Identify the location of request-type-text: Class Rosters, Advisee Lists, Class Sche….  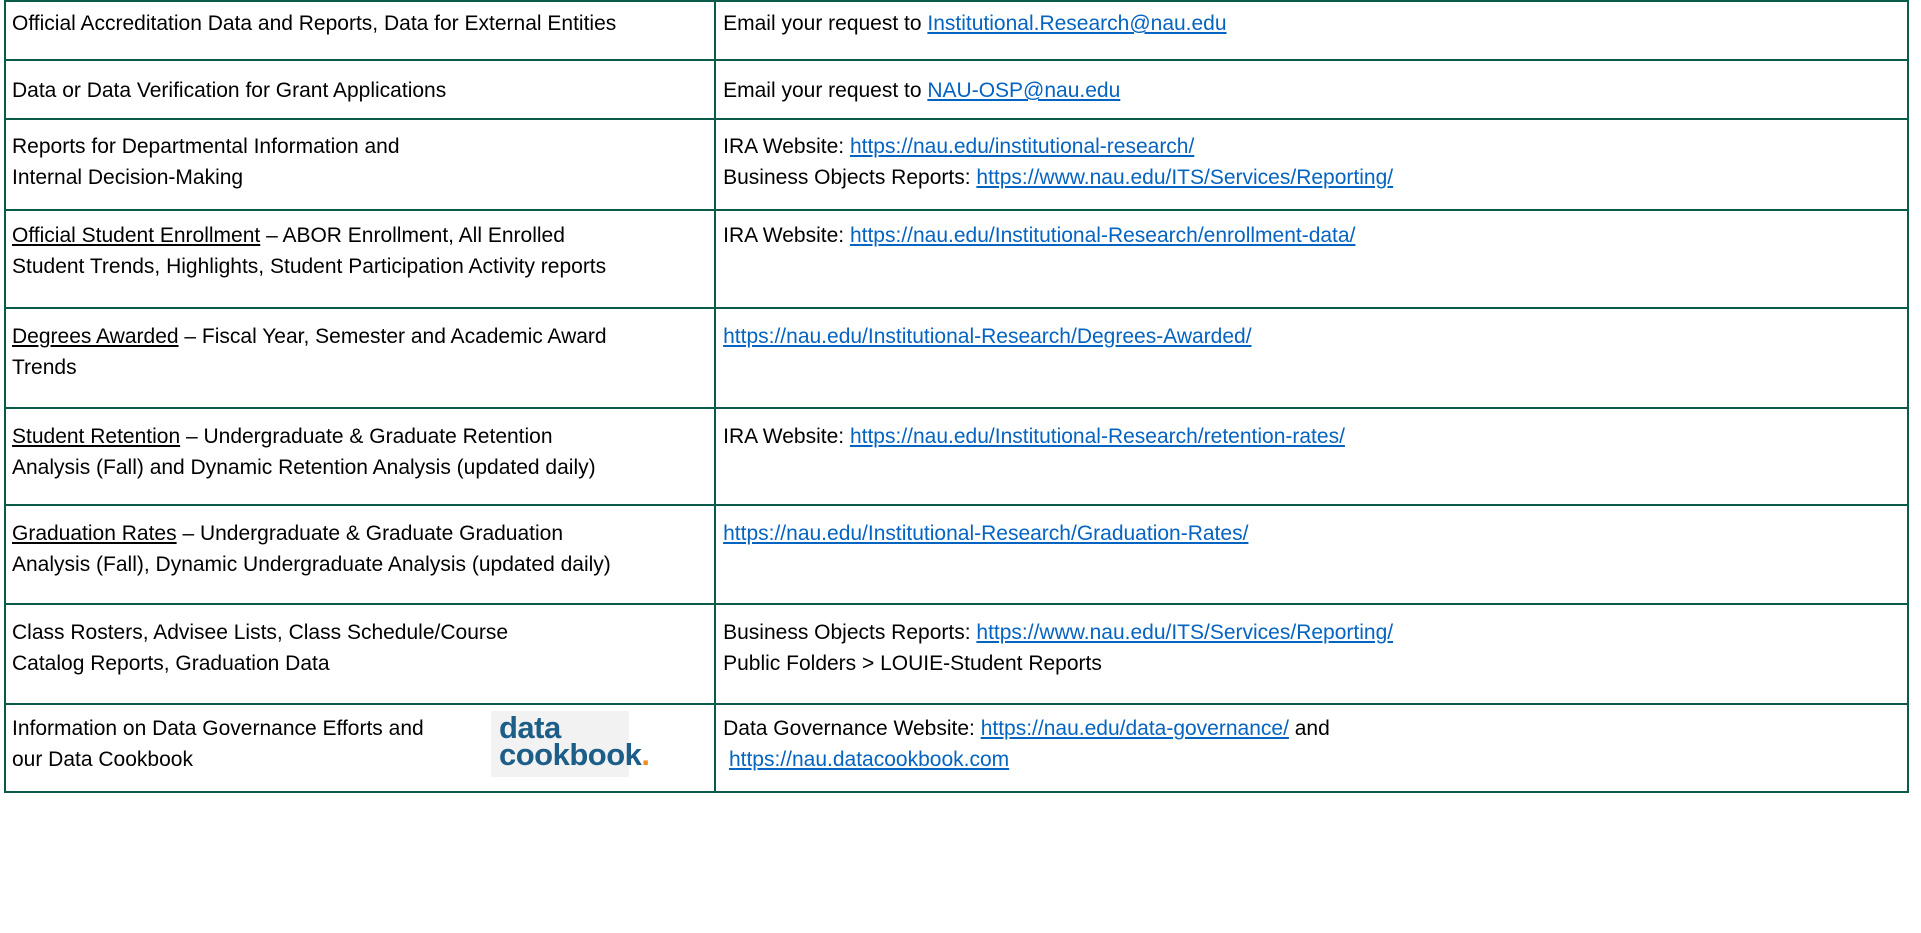
(260, 632).